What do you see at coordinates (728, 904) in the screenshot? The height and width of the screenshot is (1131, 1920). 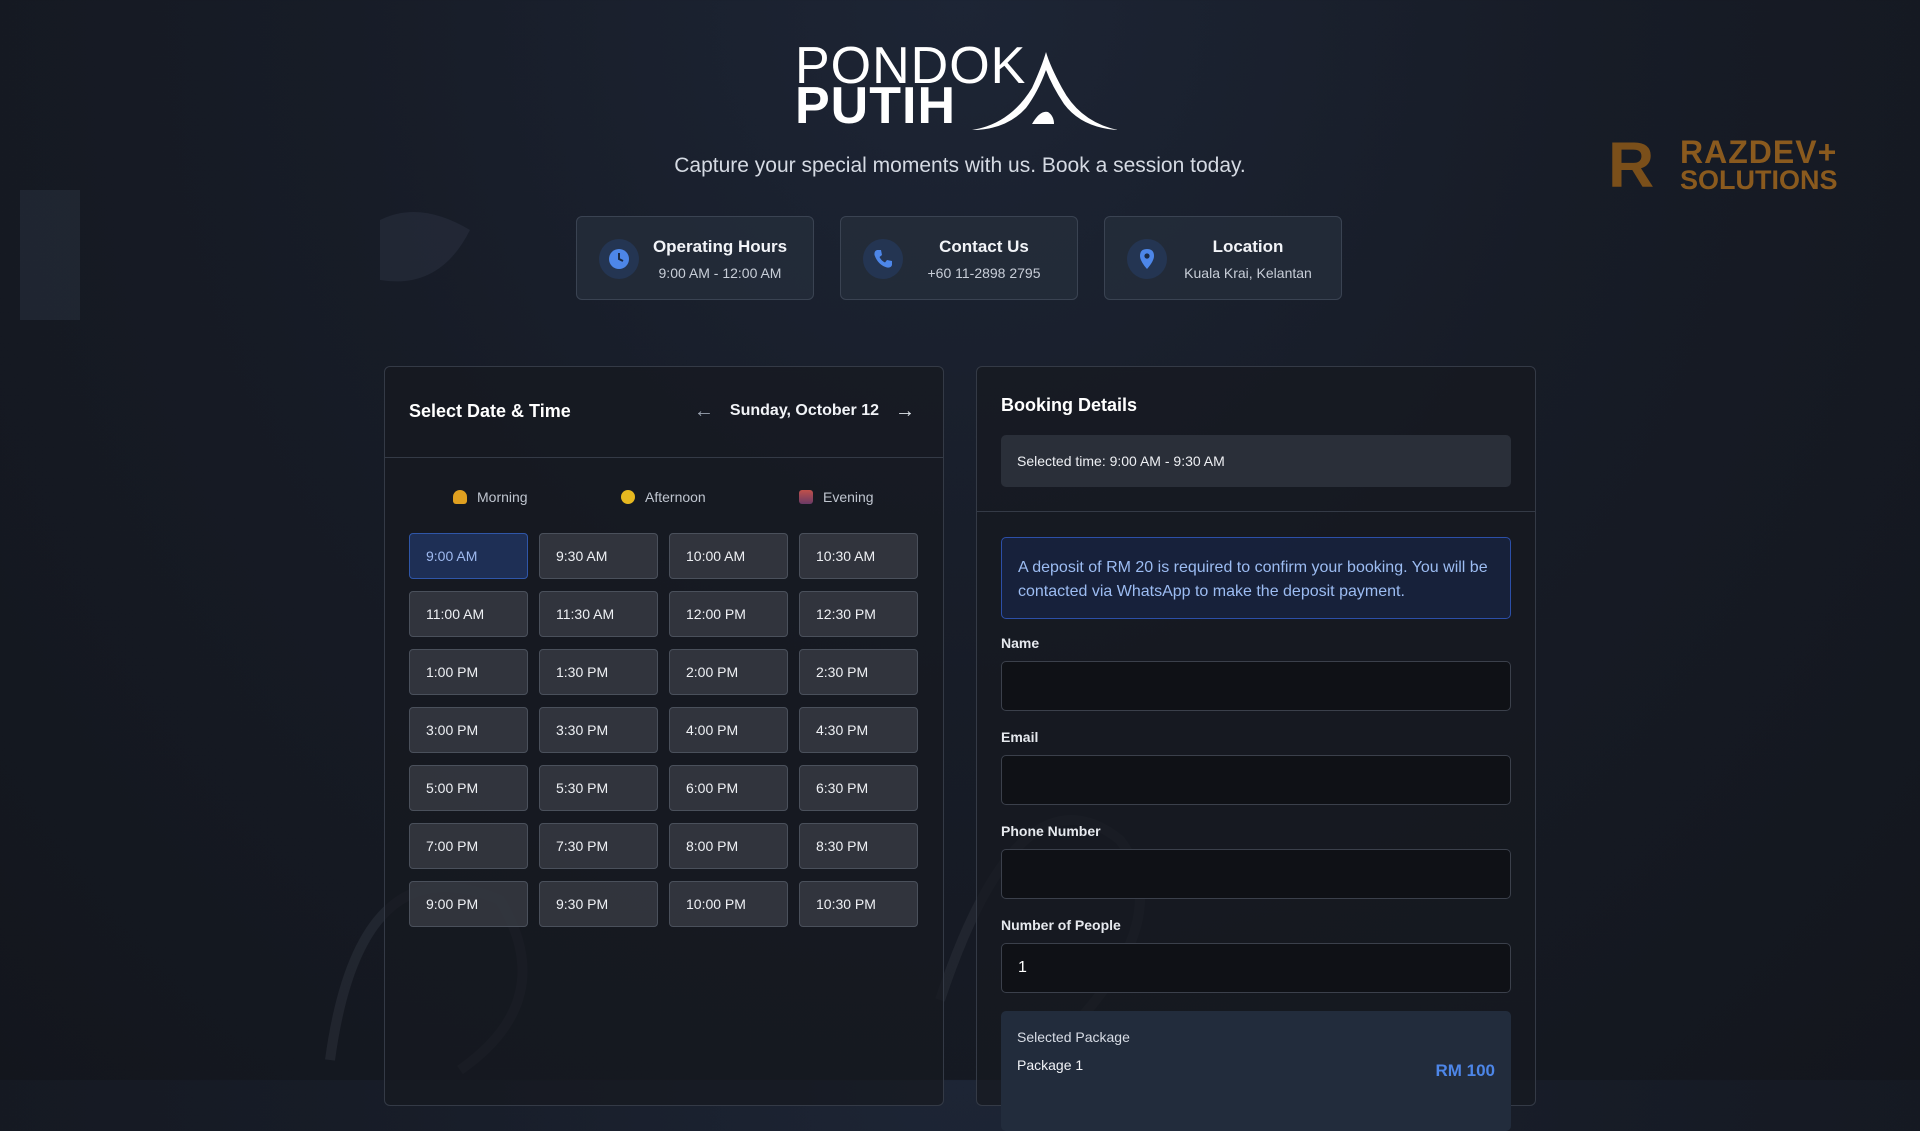 I see `time-slot-button: 10:00 PM` at bounding box center [728, 904].